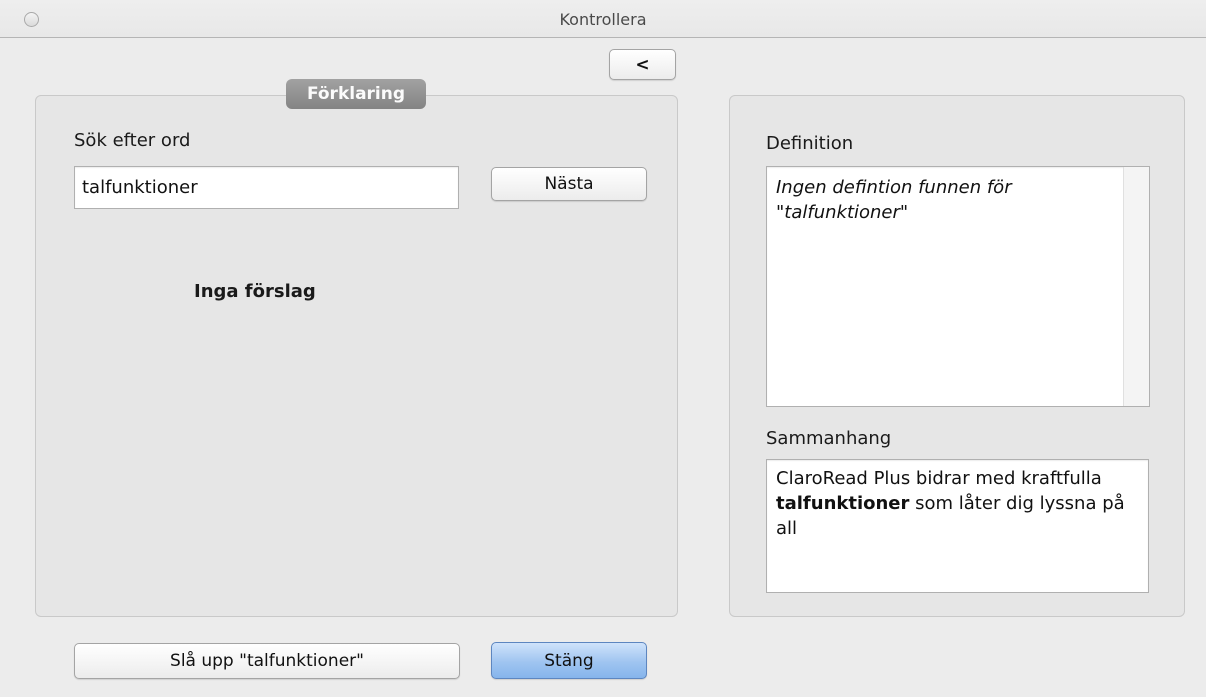  I want to click on next-button: Nästa, so click(569, 184).